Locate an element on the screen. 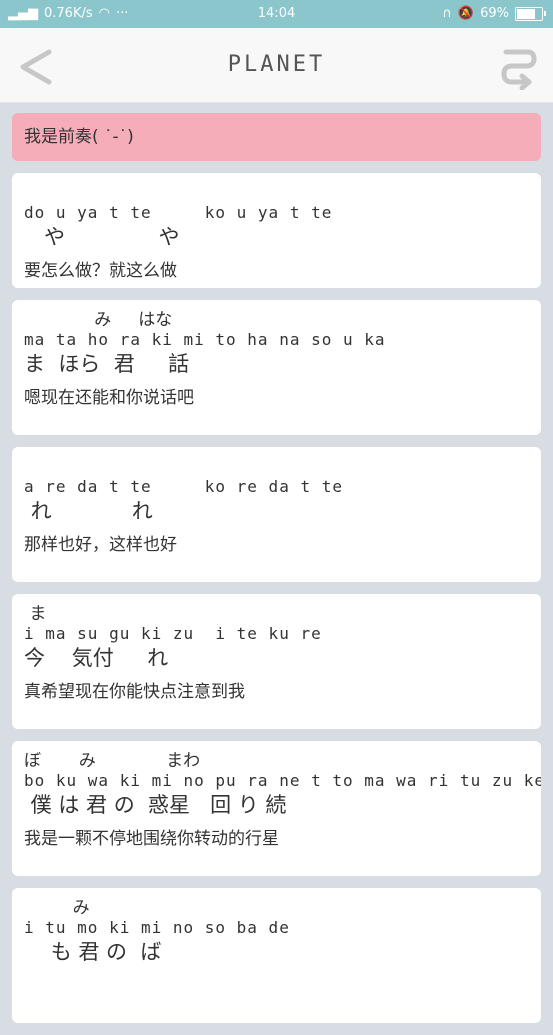 The image size is (553, 1035). top-bar: PLANET is located at coordinates (276, 65).